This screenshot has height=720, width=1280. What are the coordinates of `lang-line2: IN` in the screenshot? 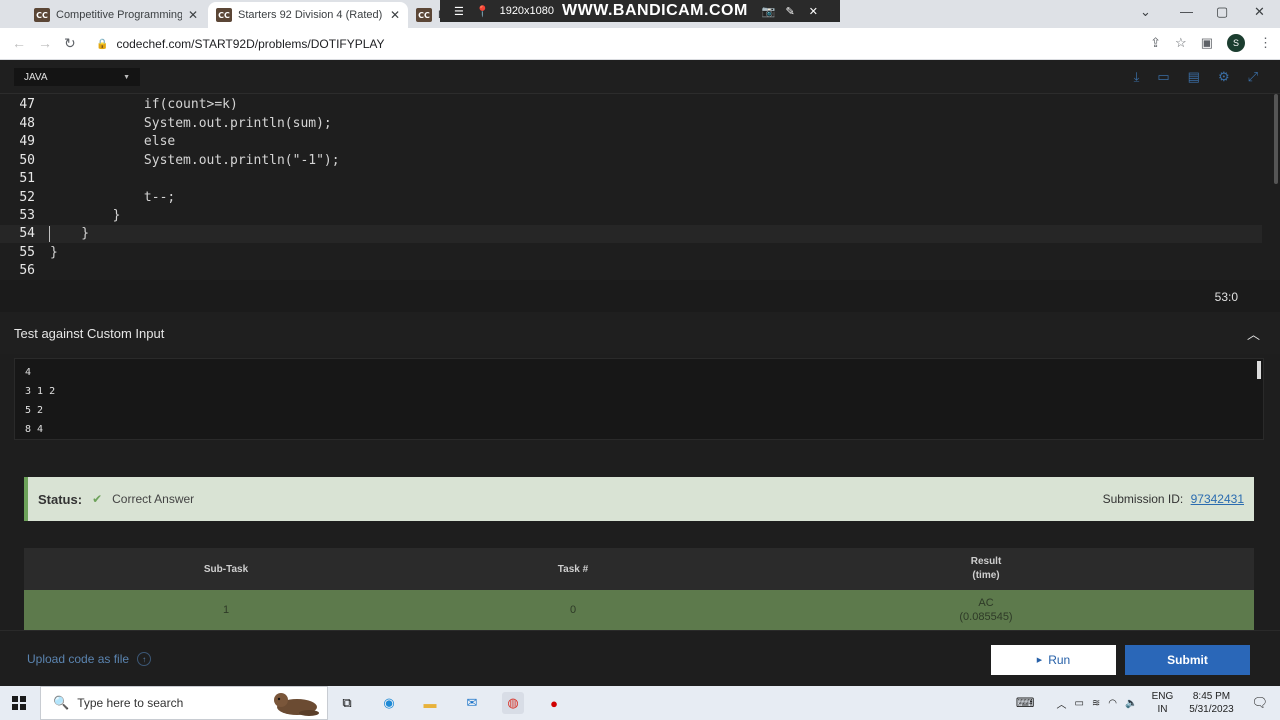 It's located at (1162, 709).